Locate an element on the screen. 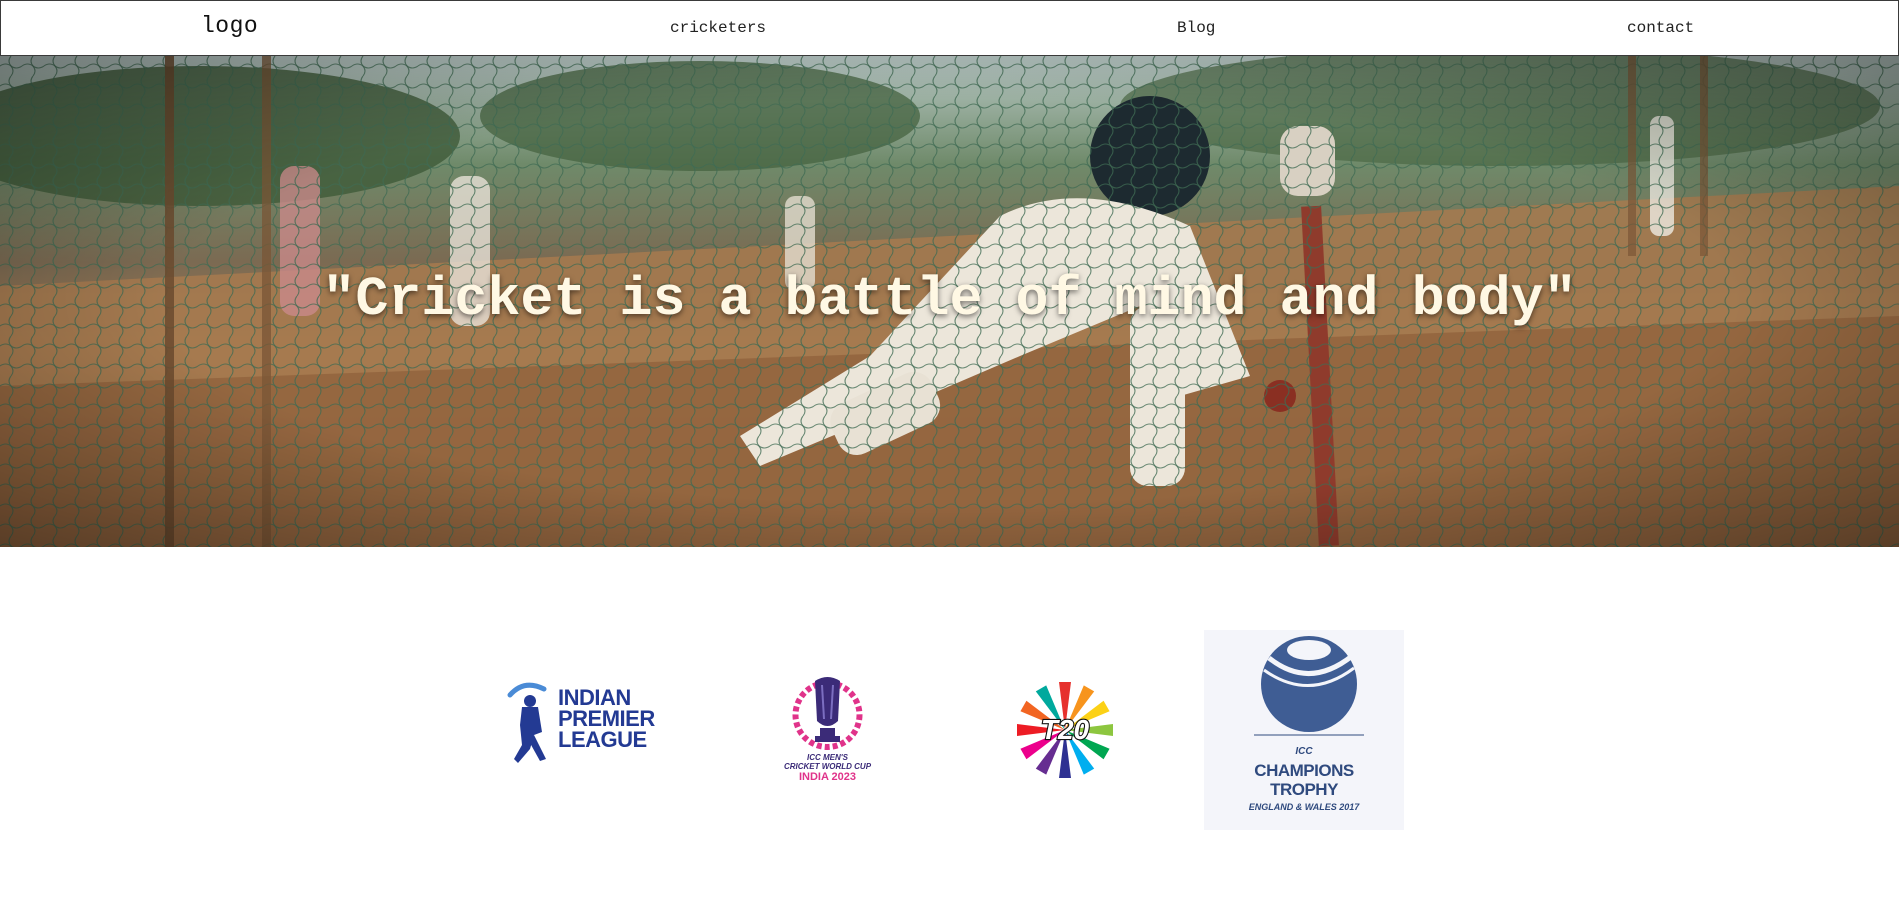 This screenshot has height=911, width=1899. t20-logo: T20 is located at coordinates (1065, 730).